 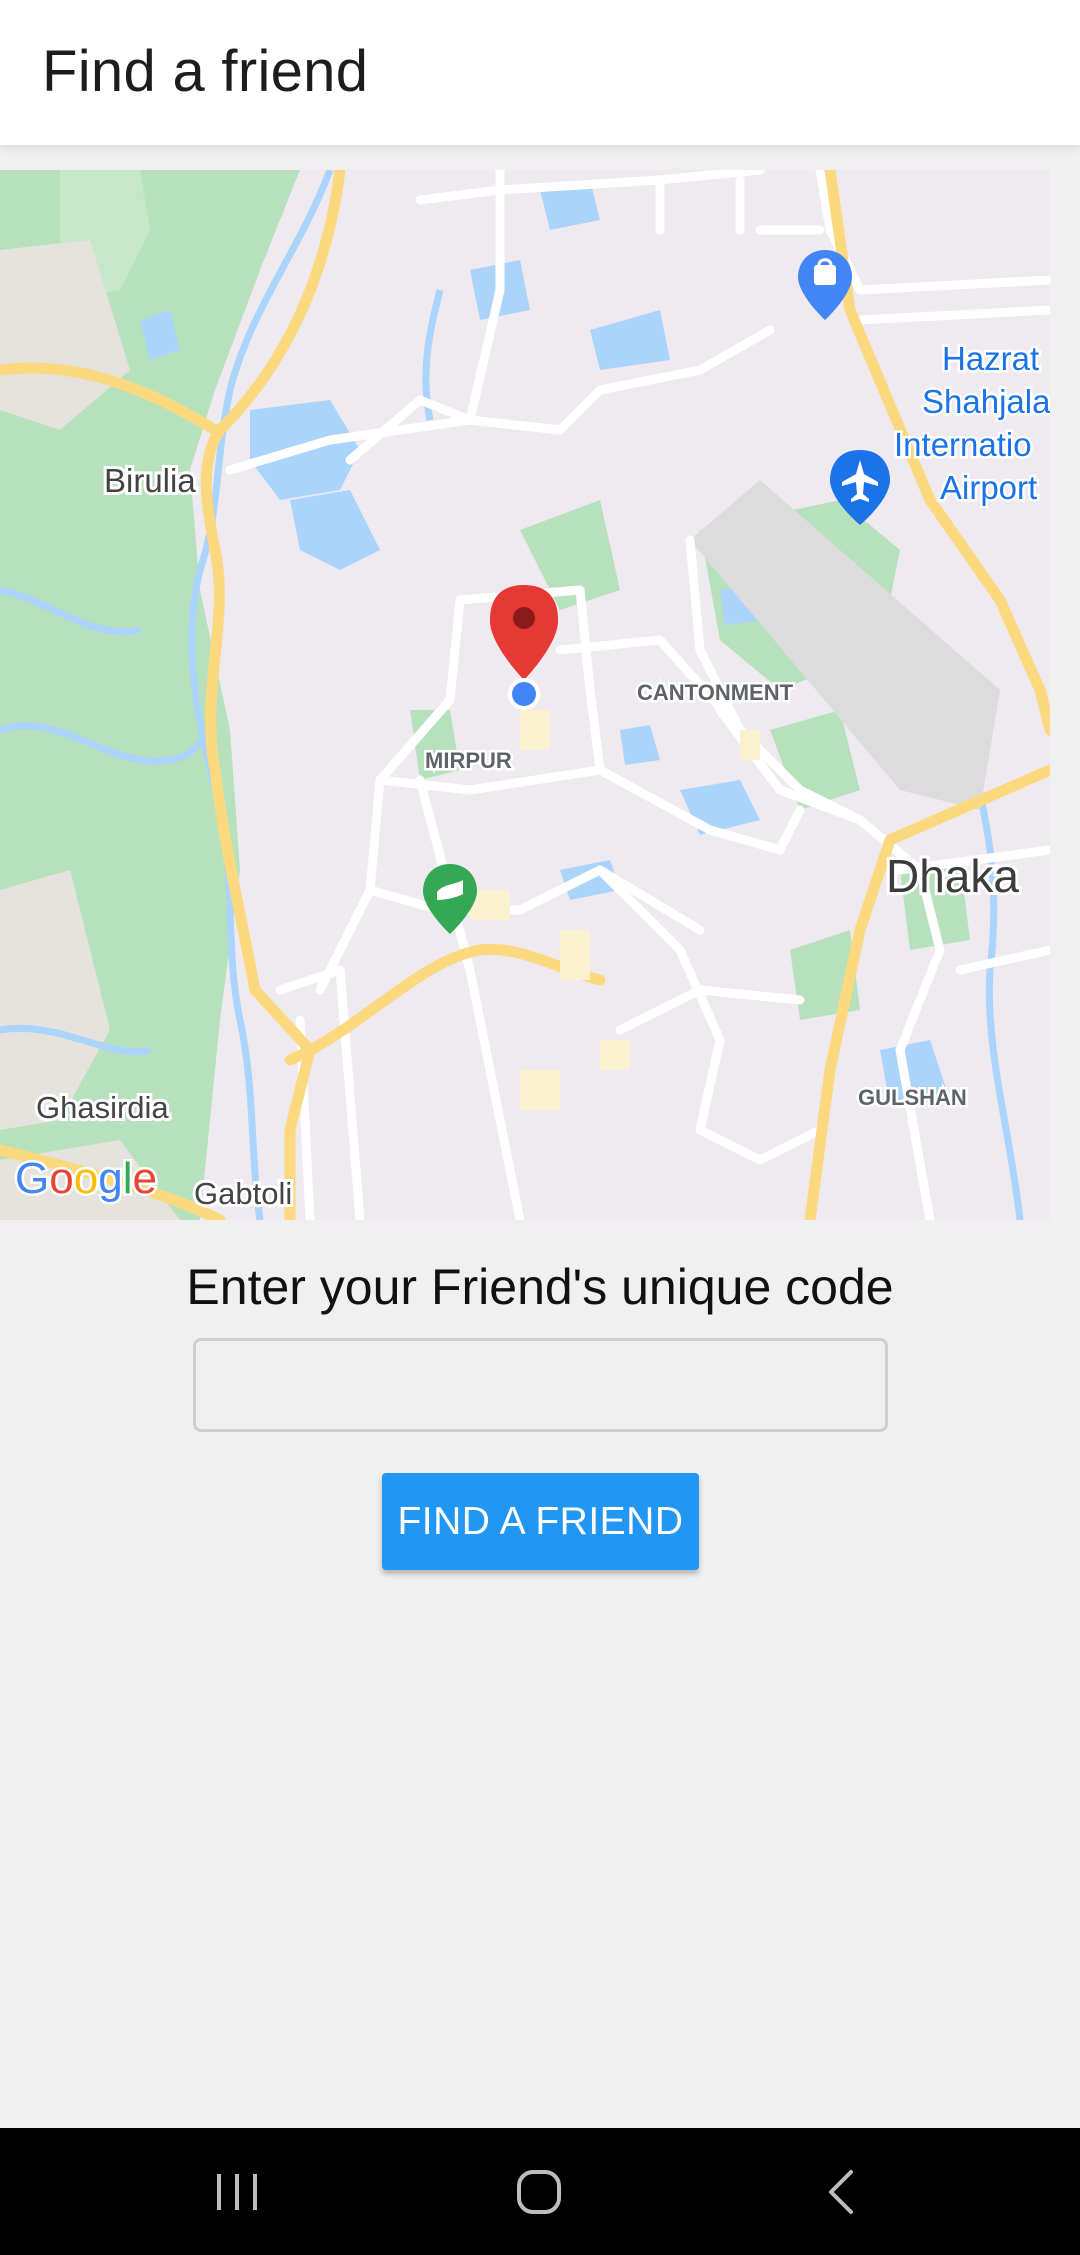 I want to click on google-logo: Google, so click(x=86, y=1179).